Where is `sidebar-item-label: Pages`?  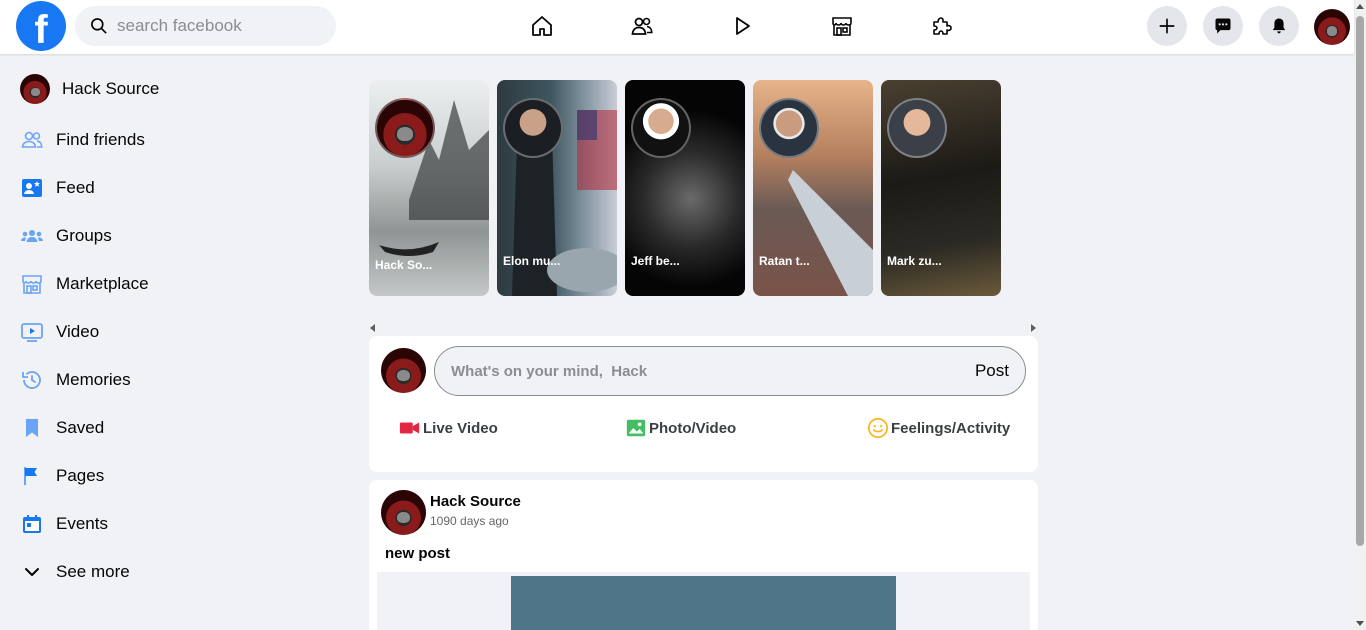
sidebar-item-label: Pages is located at coordinates (80, 475).